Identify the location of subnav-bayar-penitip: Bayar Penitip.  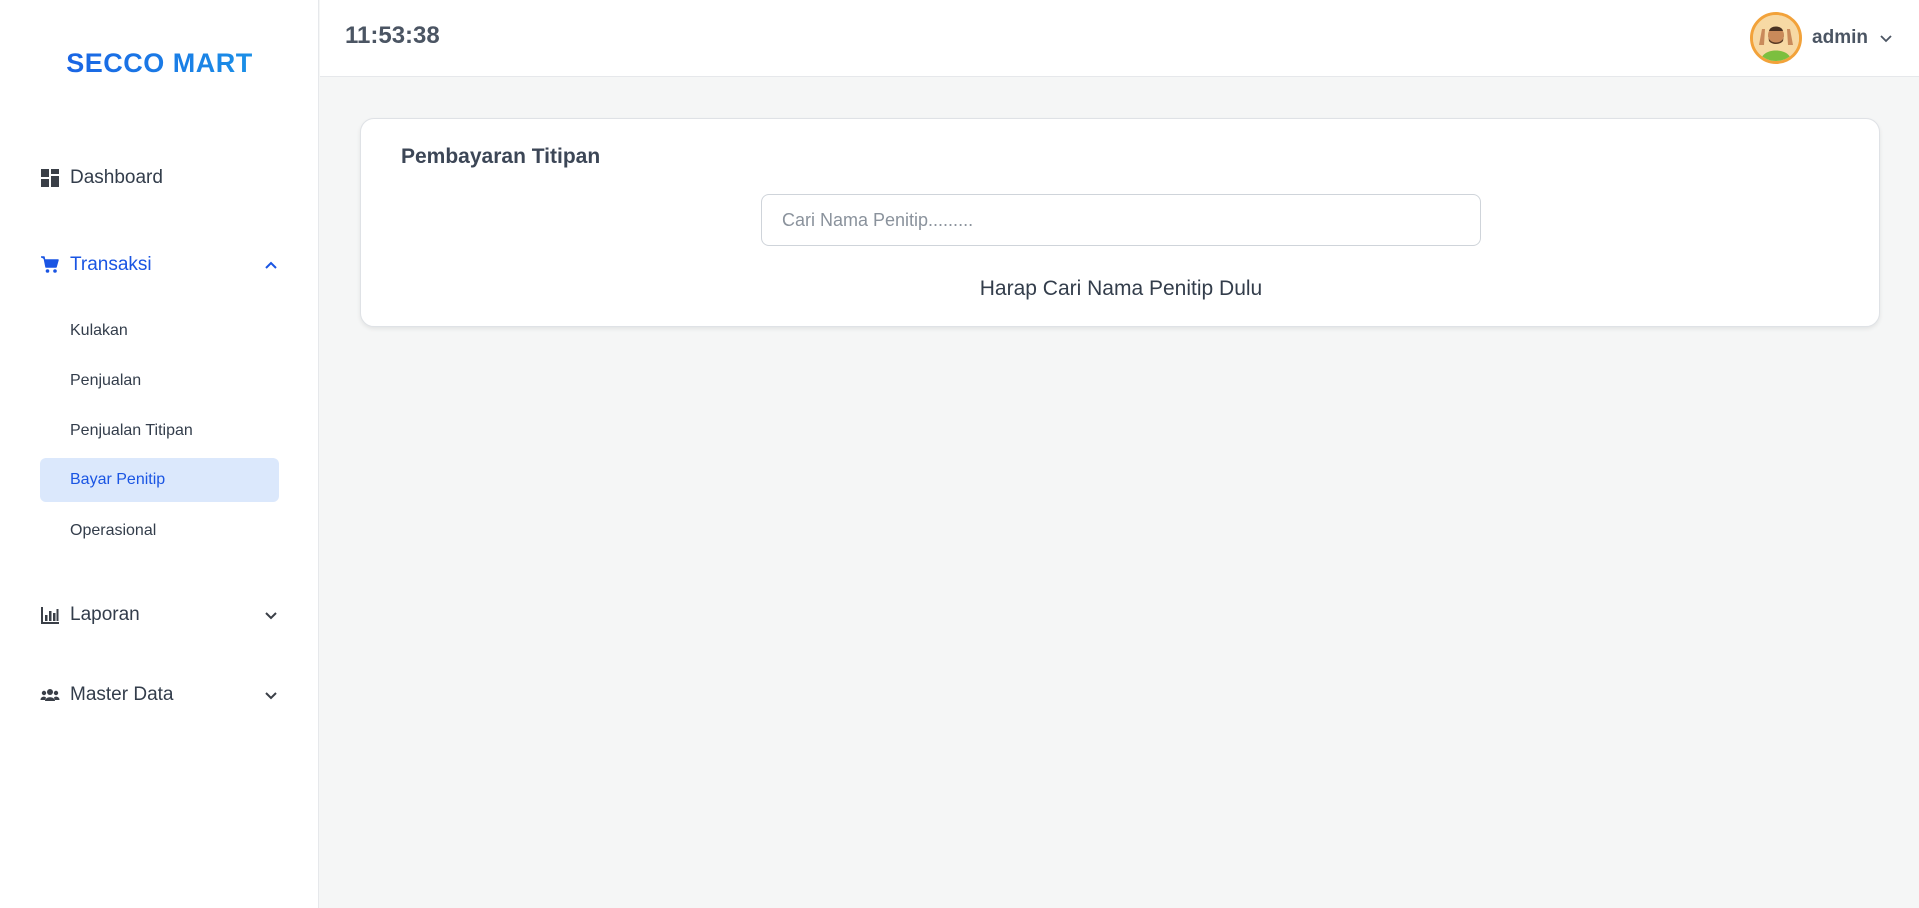
(159, 480).